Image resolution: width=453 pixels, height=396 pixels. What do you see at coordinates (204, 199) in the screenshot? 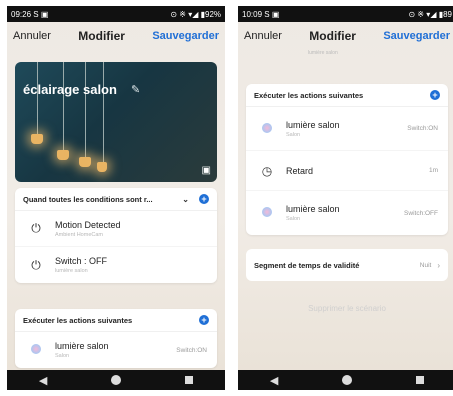
I see `add-condition-button: +` at bounding box center [204, 199].